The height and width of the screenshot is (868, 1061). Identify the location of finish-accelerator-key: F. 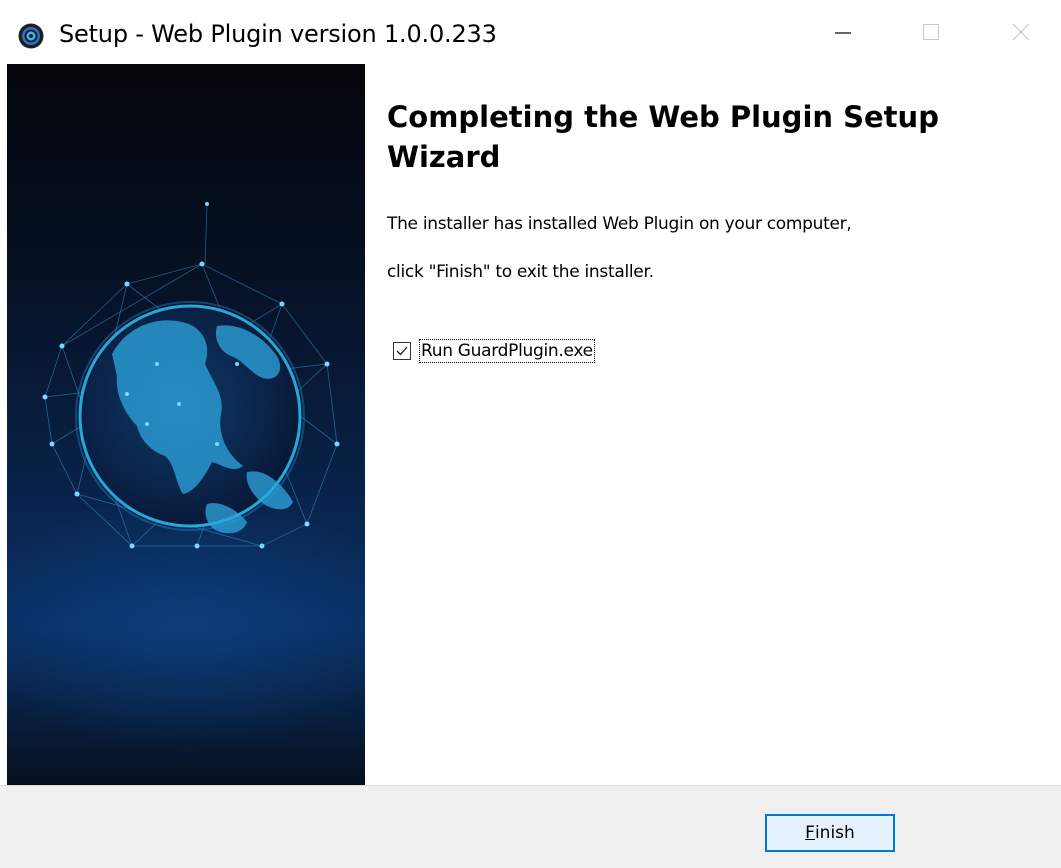
(810, 833).